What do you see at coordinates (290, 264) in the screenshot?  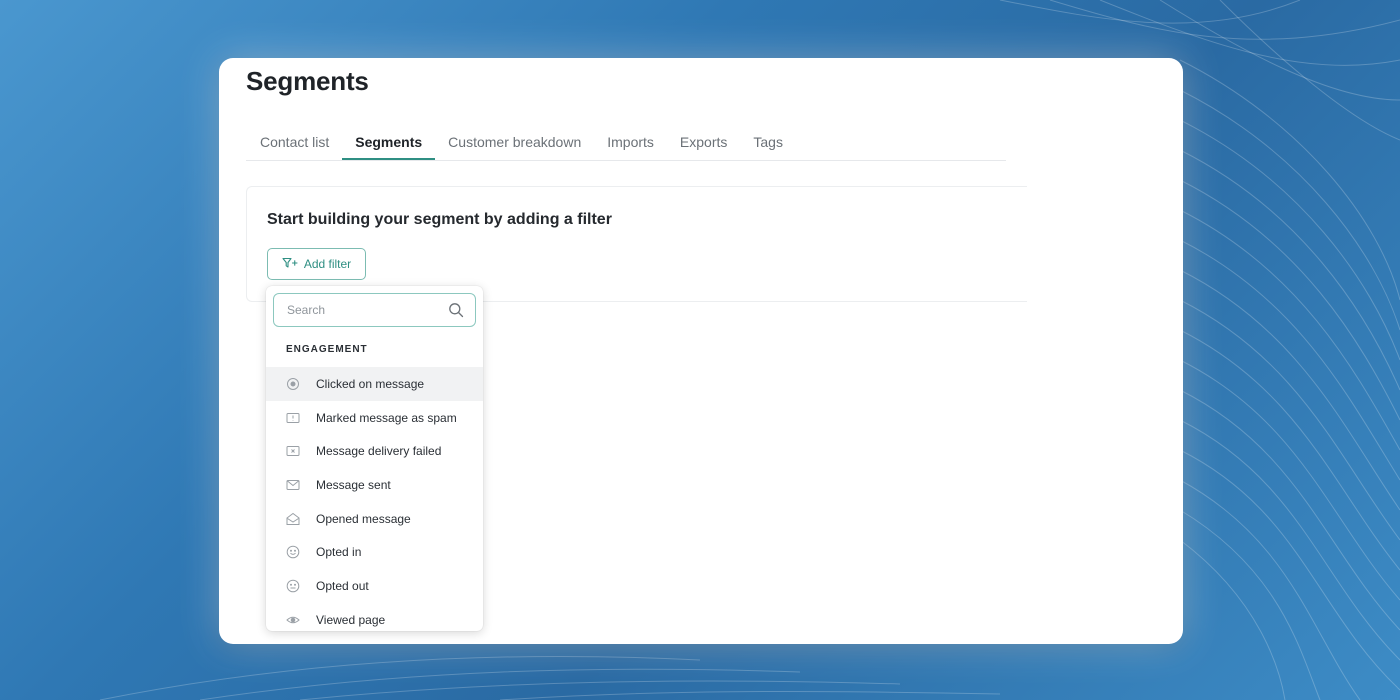 I see `filter-plus-icon` at bounding box center [290, 264].